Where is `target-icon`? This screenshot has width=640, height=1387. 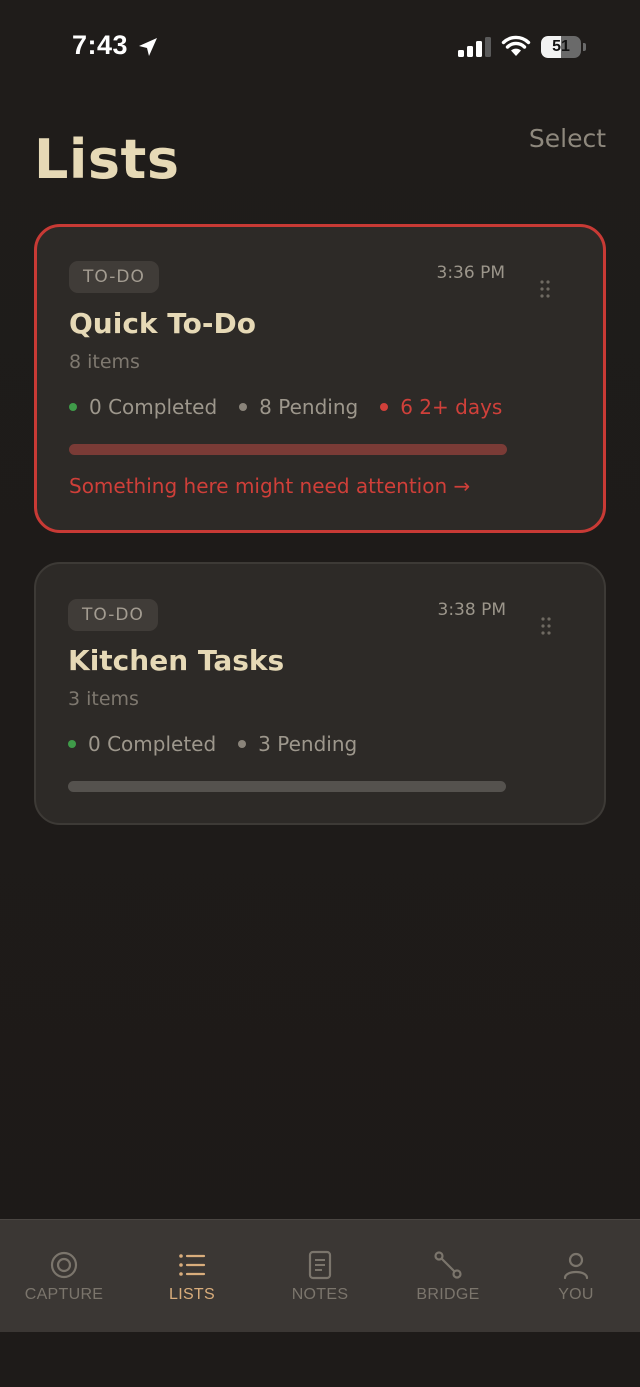 target-icon is located at coordinates (64, 1265).